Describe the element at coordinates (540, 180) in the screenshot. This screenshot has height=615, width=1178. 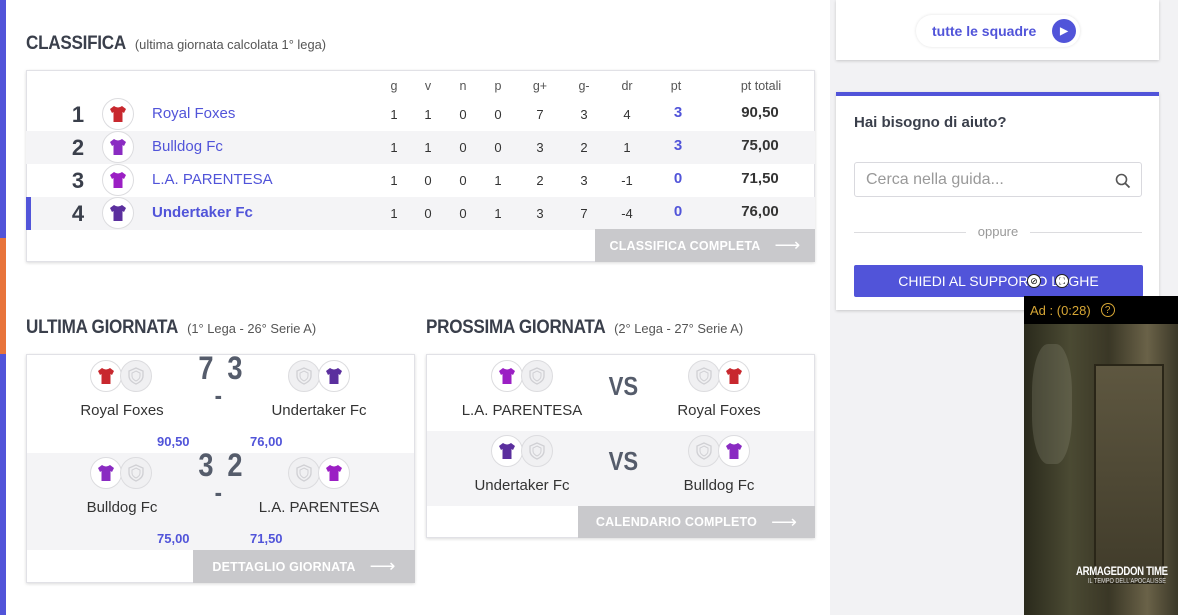
I see `stat-gplus: 2` at that location.